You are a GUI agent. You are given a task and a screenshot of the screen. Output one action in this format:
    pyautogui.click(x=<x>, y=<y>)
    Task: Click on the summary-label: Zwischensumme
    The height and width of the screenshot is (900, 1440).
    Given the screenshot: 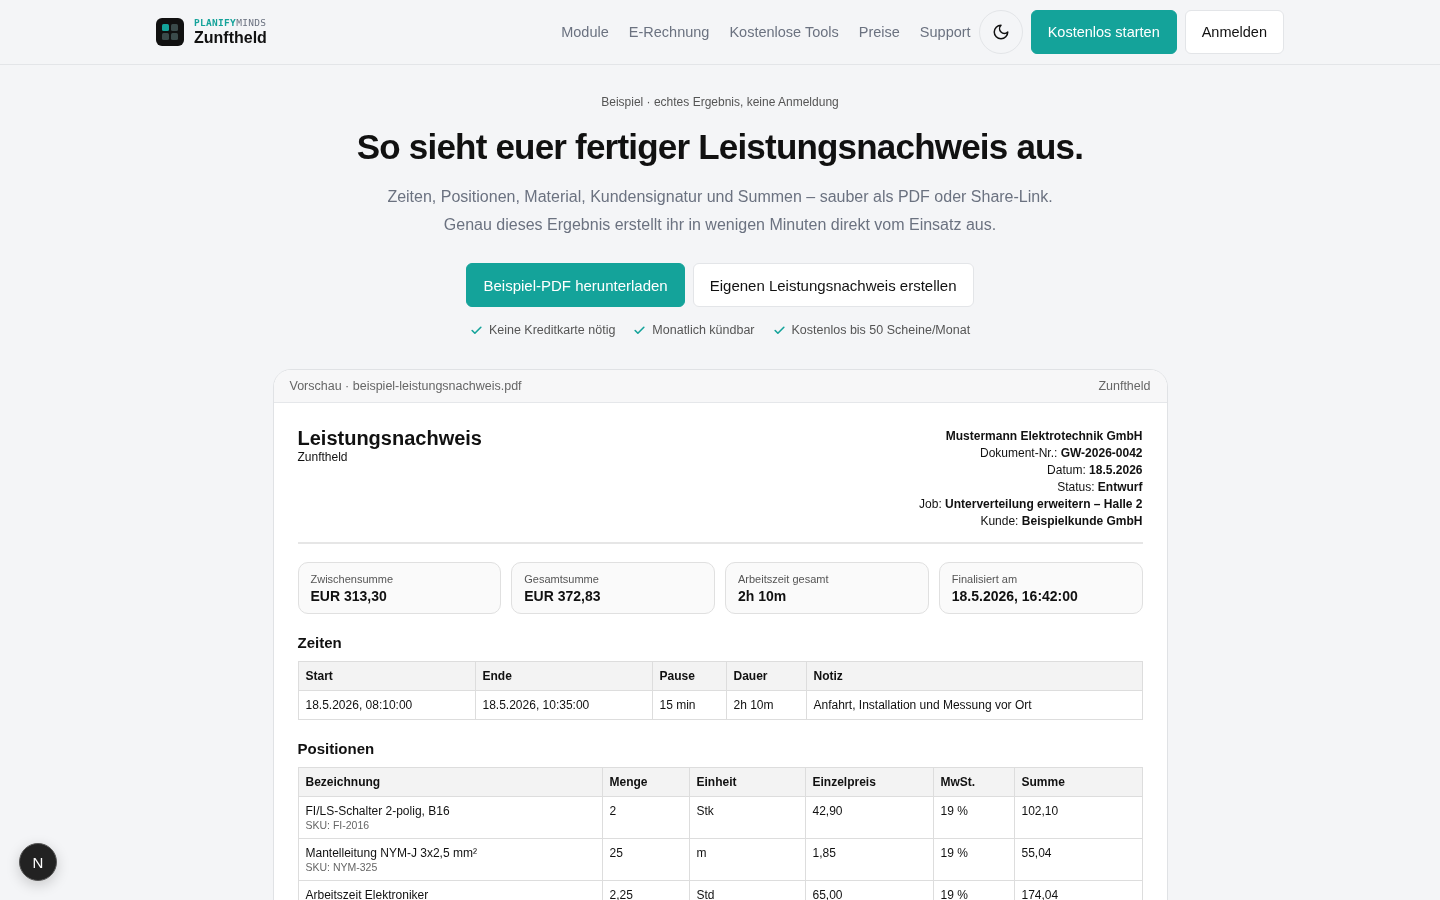 What is the action you would take?
    pyautogui.click(x=352, y=579)
    